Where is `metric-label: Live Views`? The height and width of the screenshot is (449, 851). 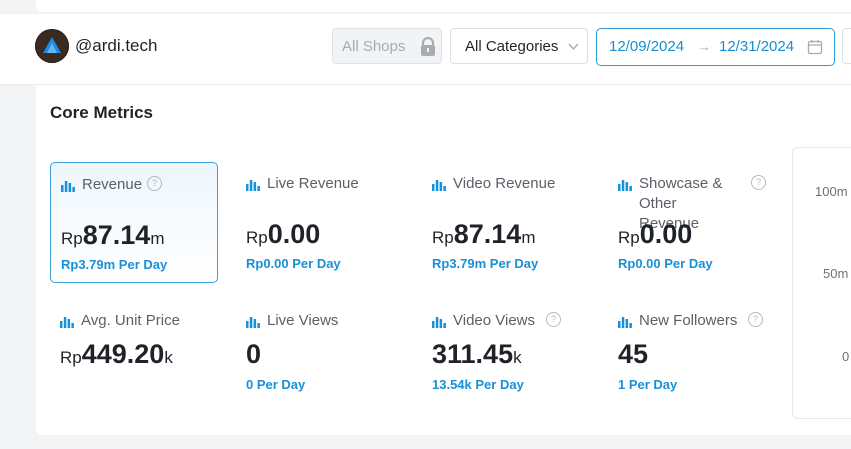
metric-label: Live Views is located at coordinates (303, 320).